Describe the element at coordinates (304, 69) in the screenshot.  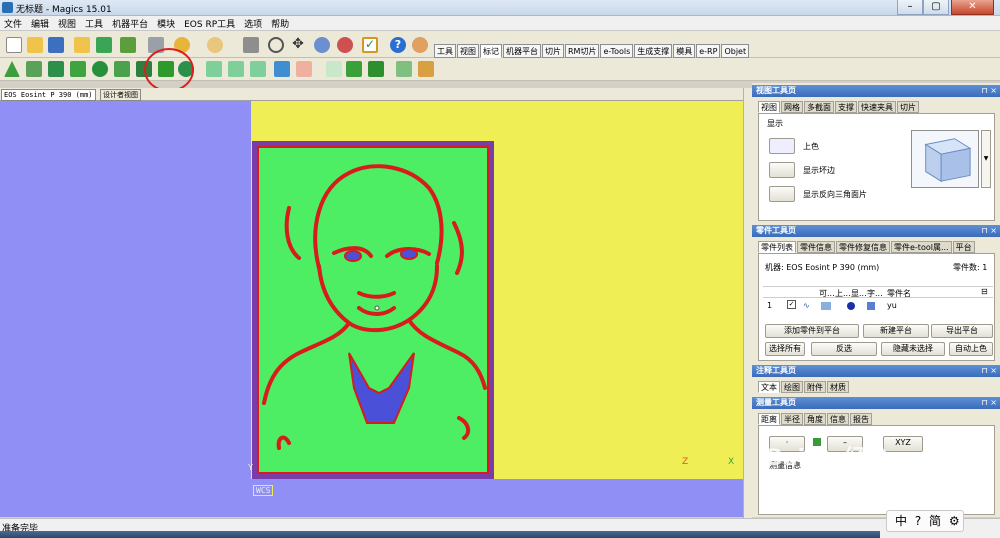
I see `clear-mark-icon` at that location.